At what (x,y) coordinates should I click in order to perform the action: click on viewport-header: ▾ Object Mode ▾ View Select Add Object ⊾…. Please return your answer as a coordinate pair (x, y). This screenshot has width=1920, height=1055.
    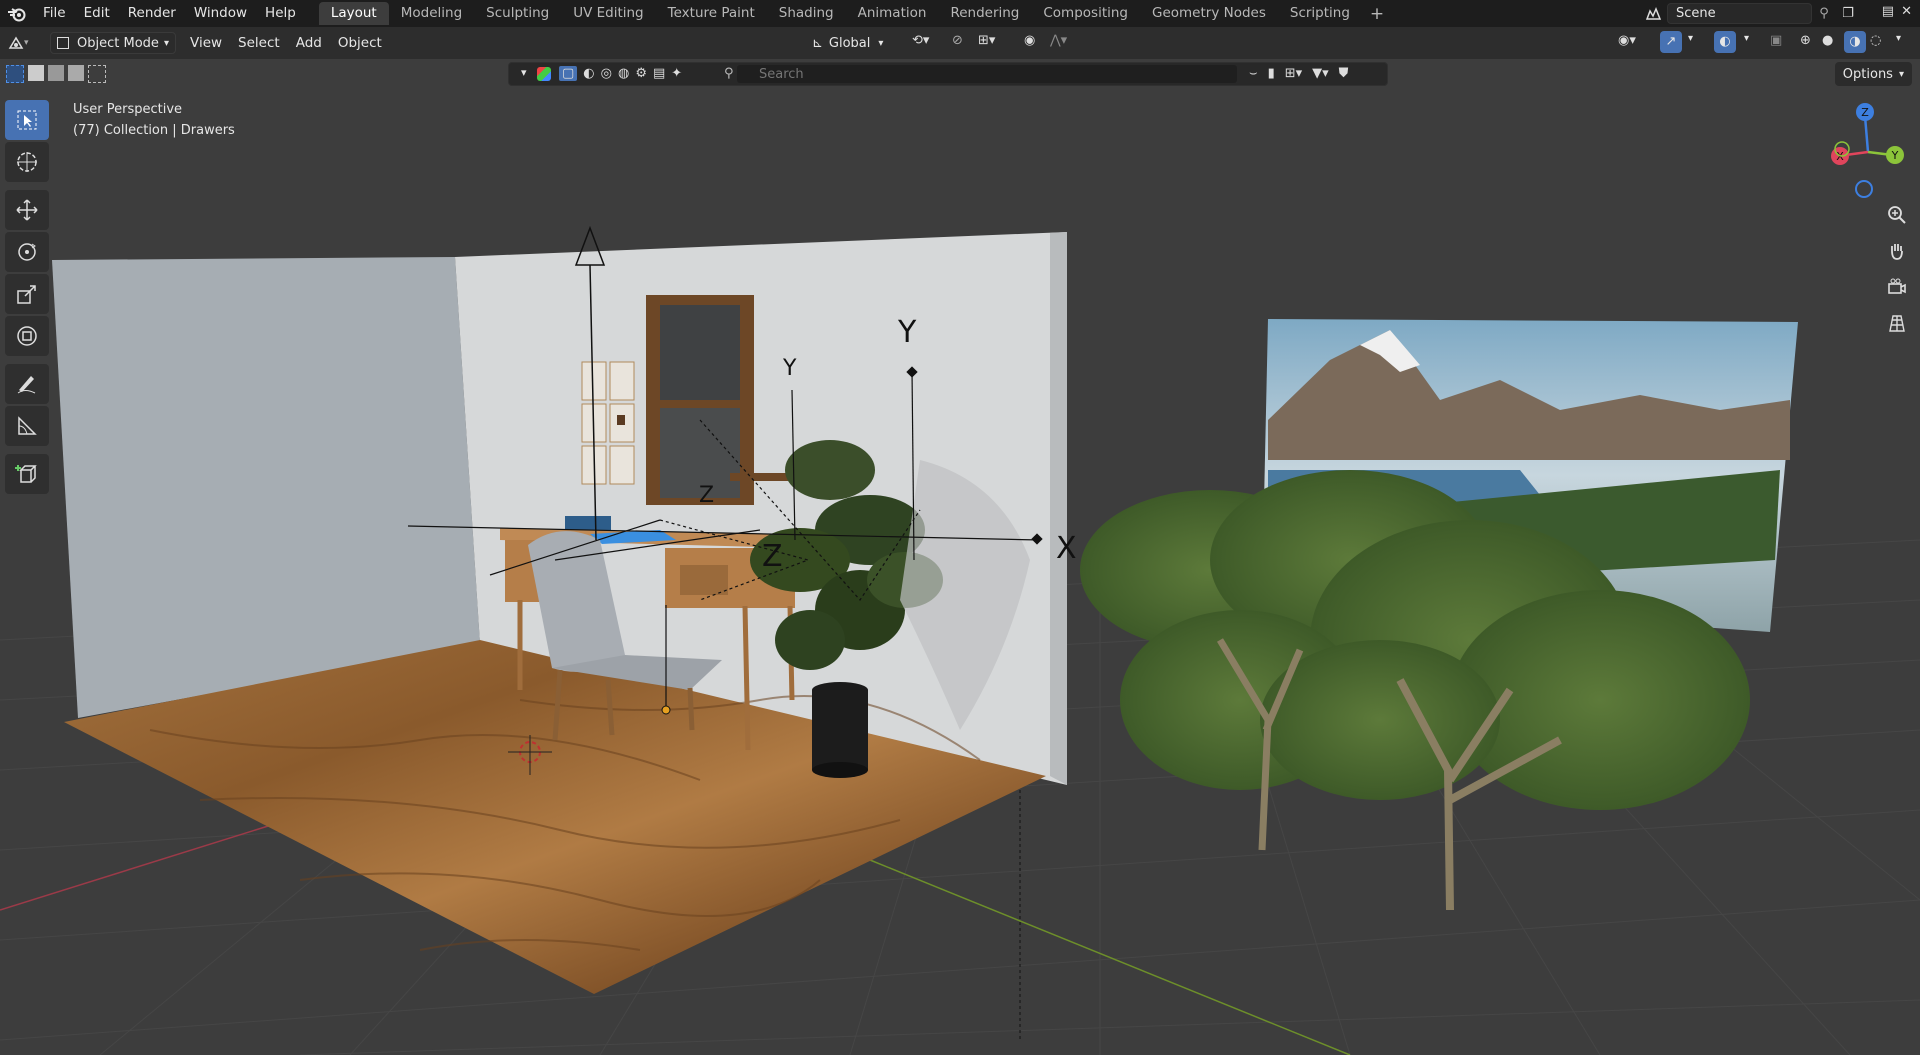
    Looking at the image, I should click on (960, 43).